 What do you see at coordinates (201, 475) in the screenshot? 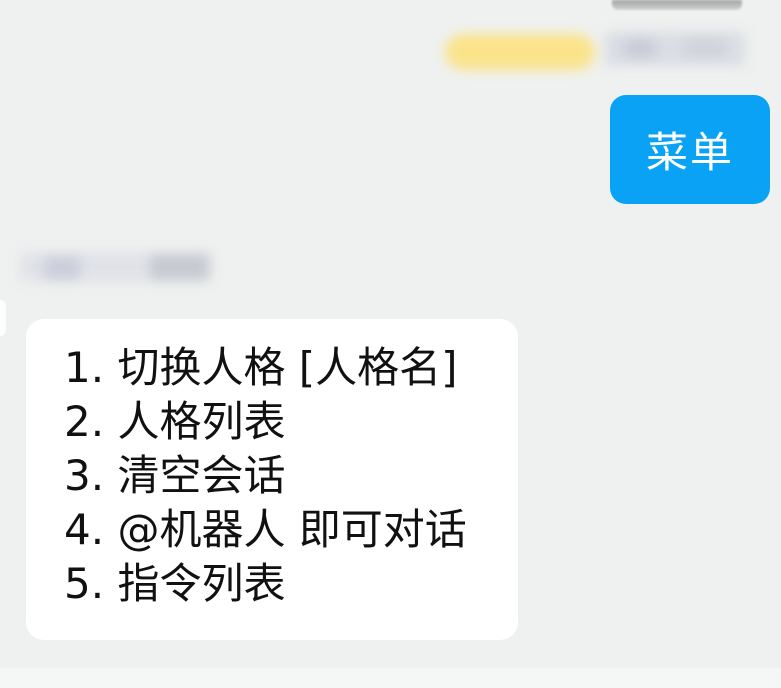
I see `menu-item-text: 清空会话` at bounding box center [201, 475].